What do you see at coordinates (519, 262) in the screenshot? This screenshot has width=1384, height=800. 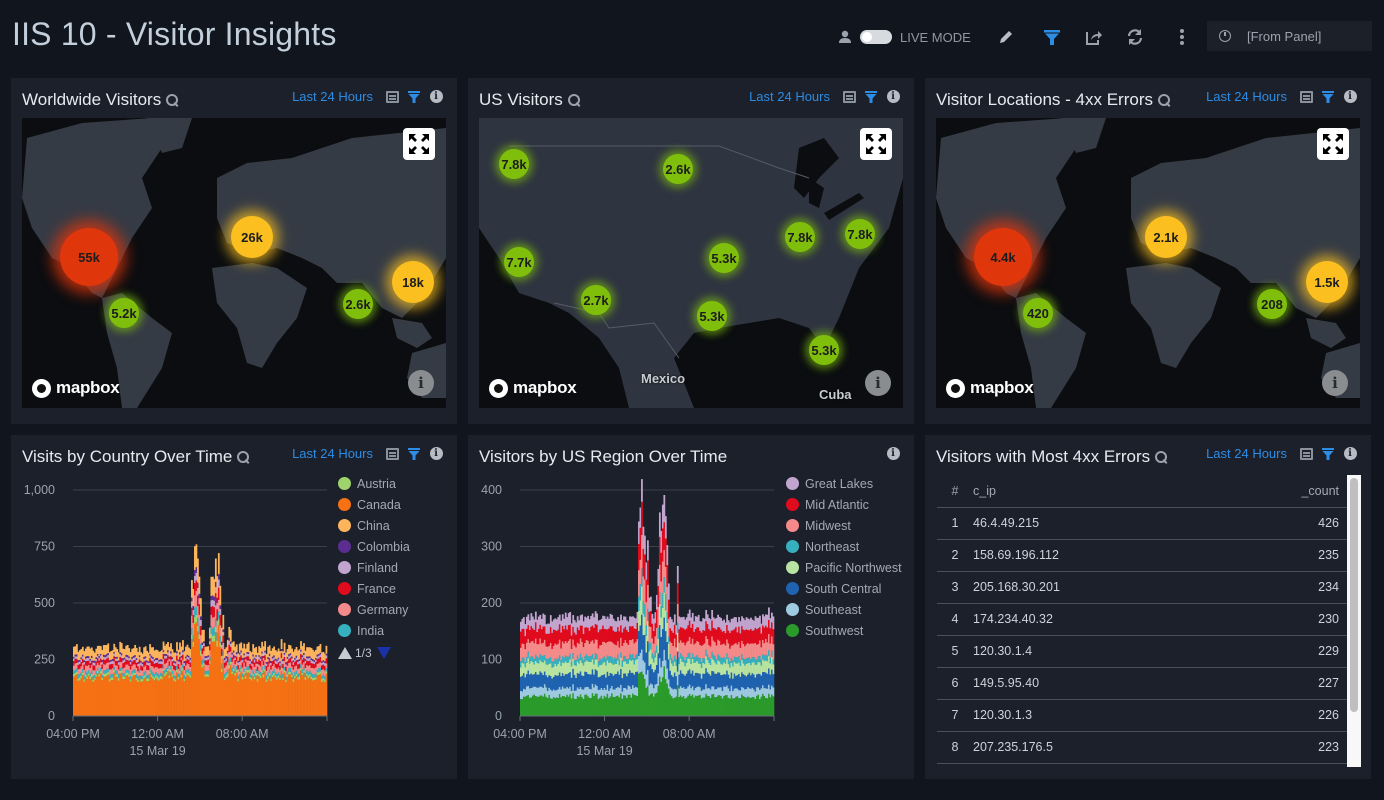 I see `map-cluster: 7.7k` at bounding box center [519, 262].